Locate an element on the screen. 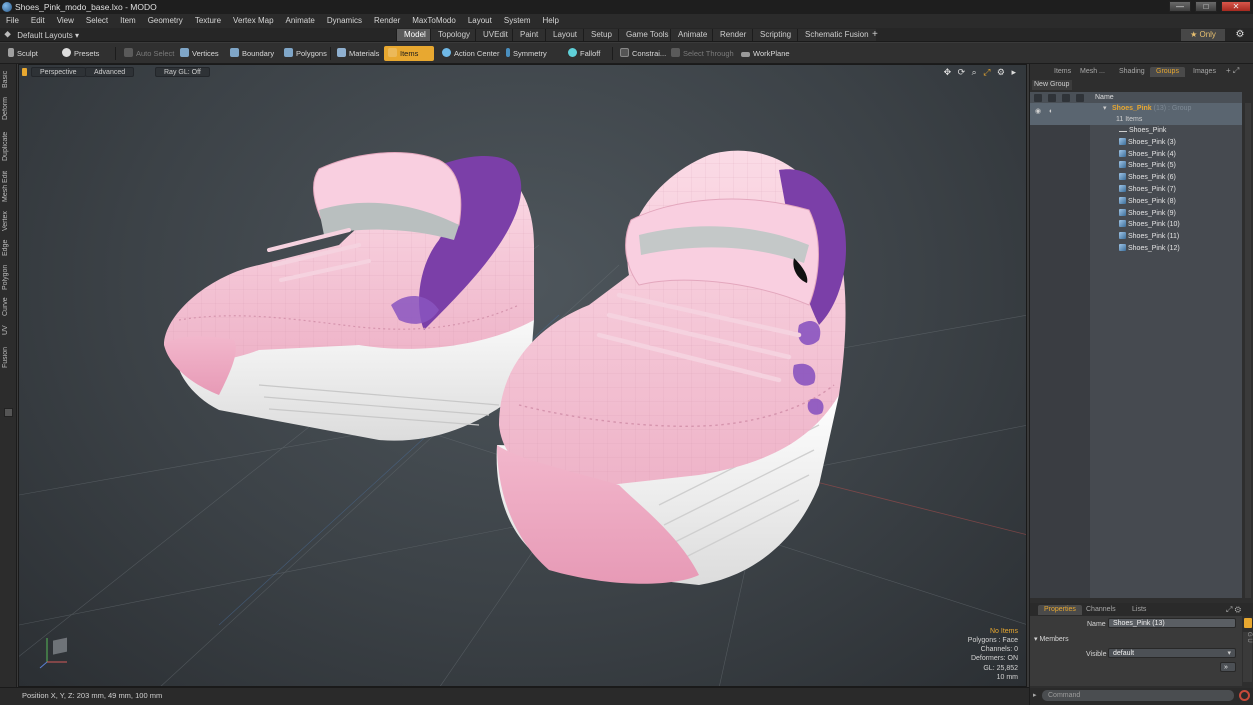 This screenshot has width=1253, height=705. materials-button: Materials is located at coordinates (358, 53).